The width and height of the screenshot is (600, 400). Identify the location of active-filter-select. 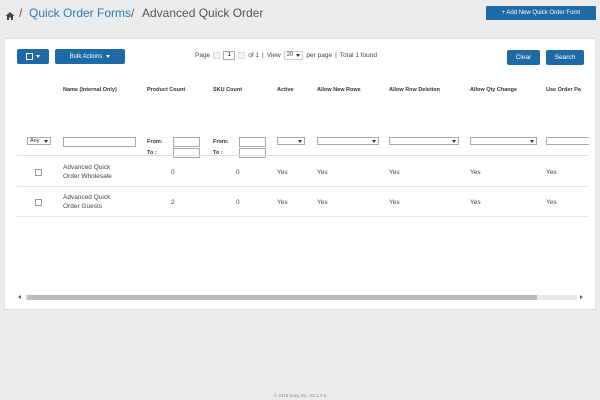
(291, 141).